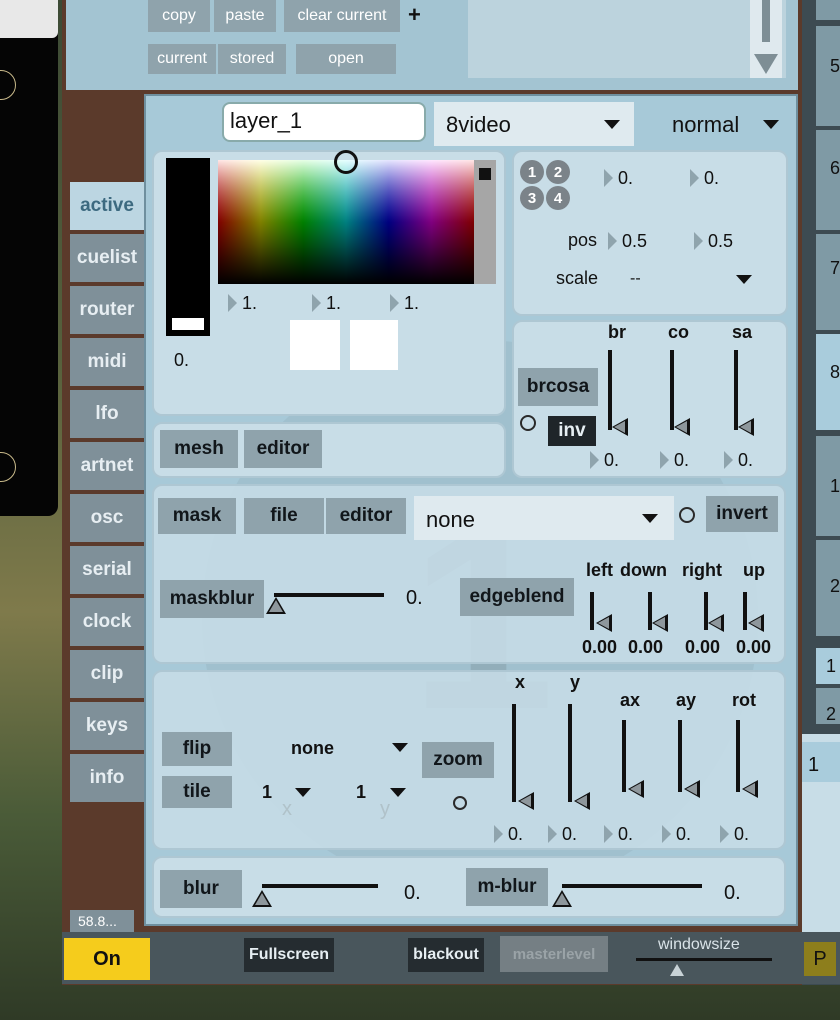 The image size is (840, 1020). Describe the element at coordinates (346, 59) in the screenshot. I see `open-button: open` at that location.